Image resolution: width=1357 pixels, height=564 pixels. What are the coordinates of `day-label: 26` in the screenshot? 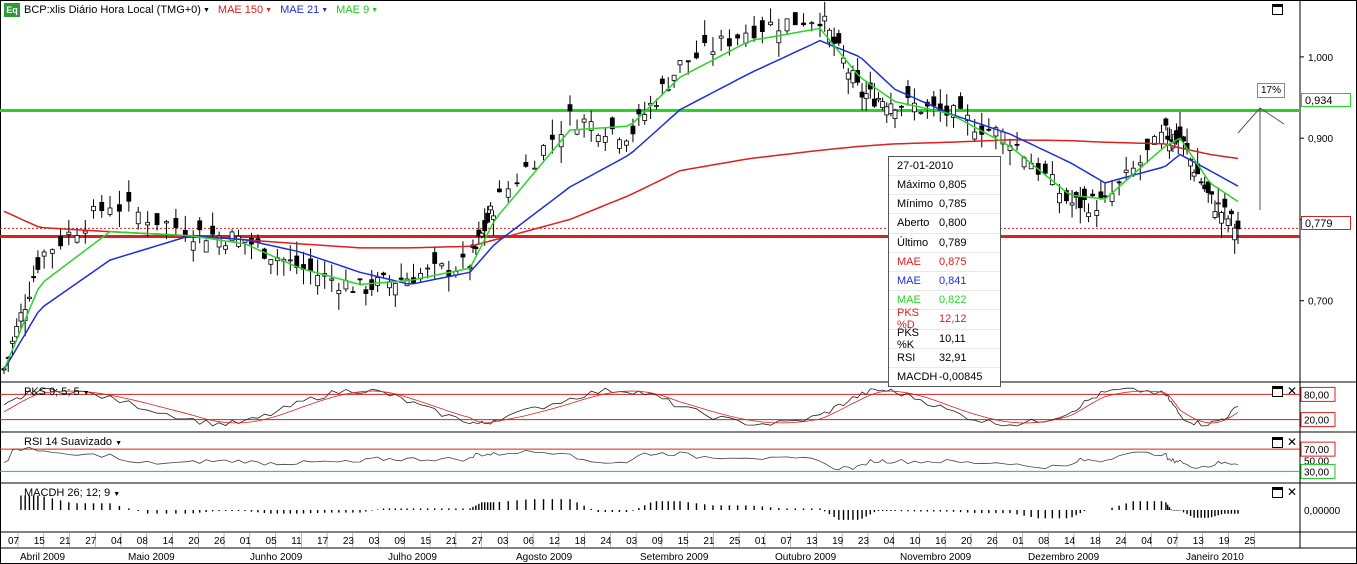 It's located at (220, 541).